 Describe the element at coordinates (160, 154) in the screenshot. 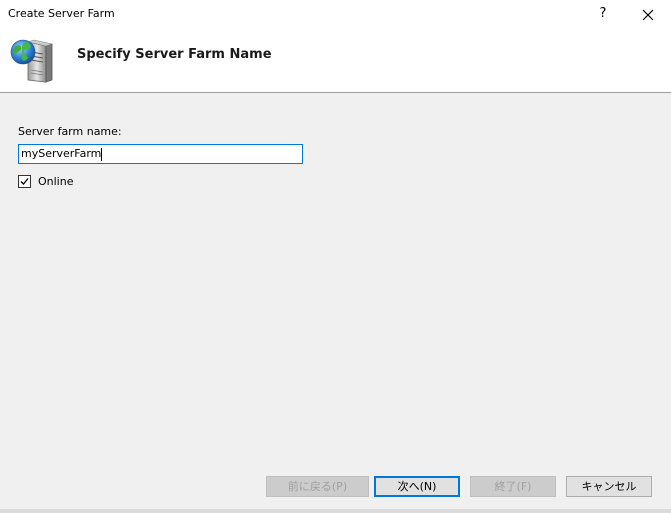

I see `server-farm-name-input: myServerFarm` at that location.